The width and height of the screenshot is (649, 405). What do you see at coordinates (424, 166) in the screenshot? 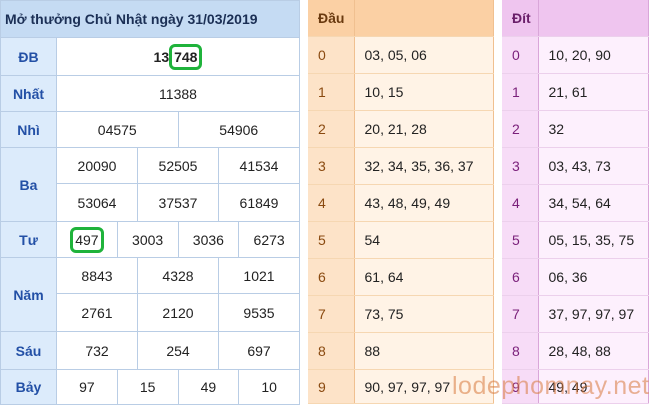
I see `dau-values: 32, 34, 35, 36, 37` at bounding box center [424, 166].